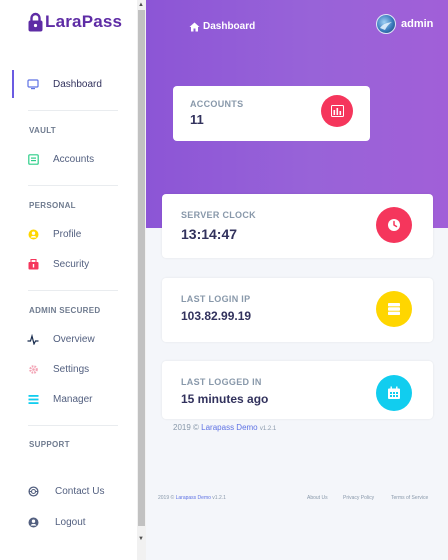  Describe the element at coordinates (33, 84) in the screenshot. I see `monitor-icon` at that location.